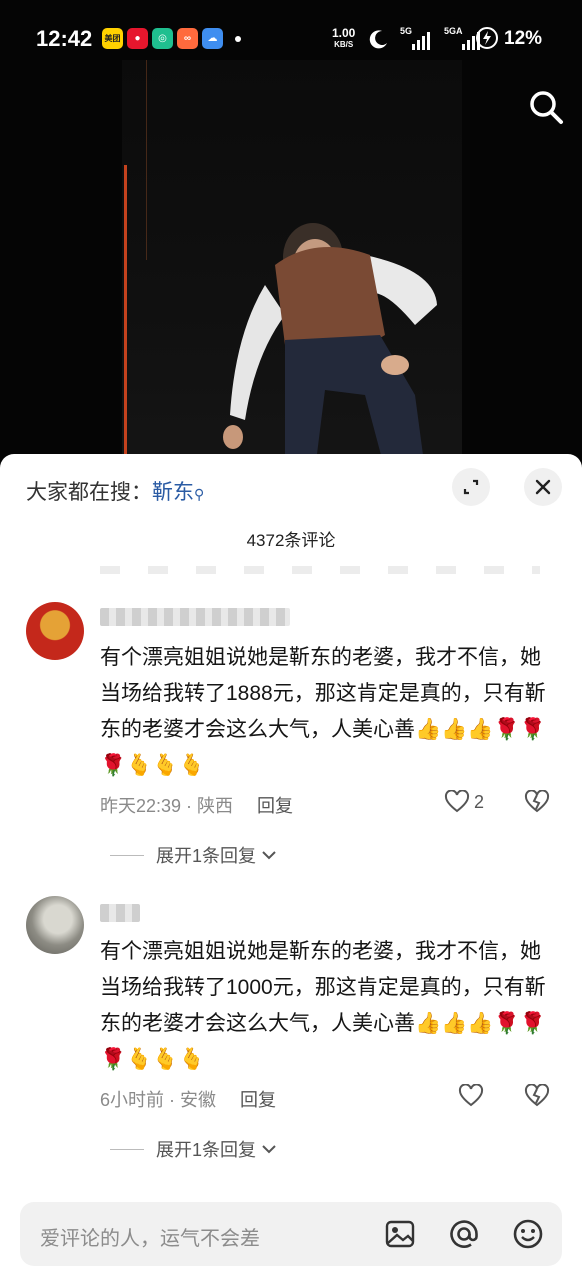  I want to click on signal-5g-icon: 5G, so click(417, 38).